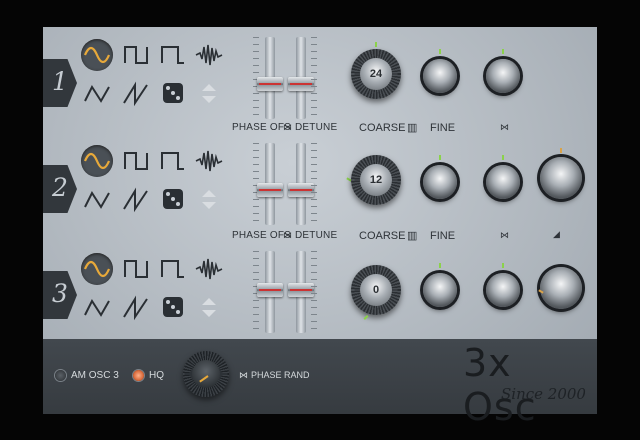 This screenshot has height=440, width=640. I want to click on osc-1-number: 1, so click(60, 81).